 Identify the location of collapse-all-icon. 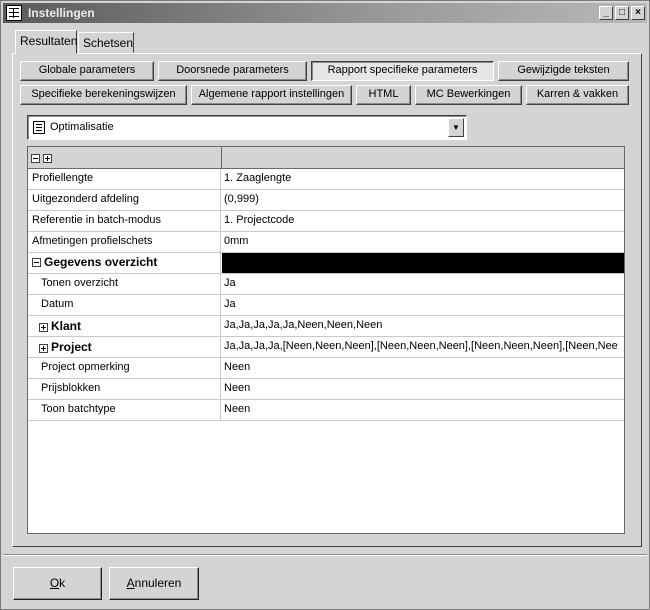
(35, 158).